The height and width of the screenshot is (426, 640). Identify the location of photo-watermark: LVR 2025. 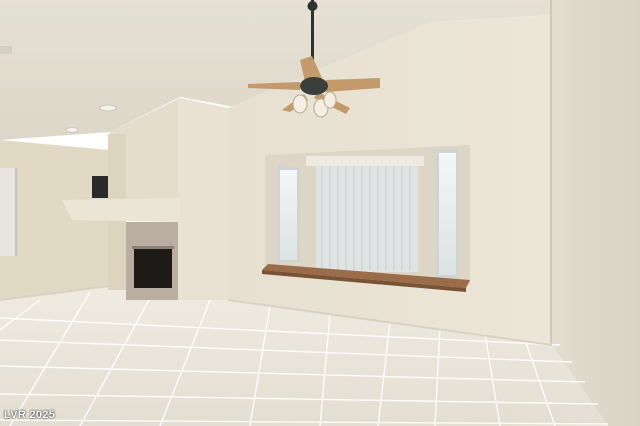
(30, 415).